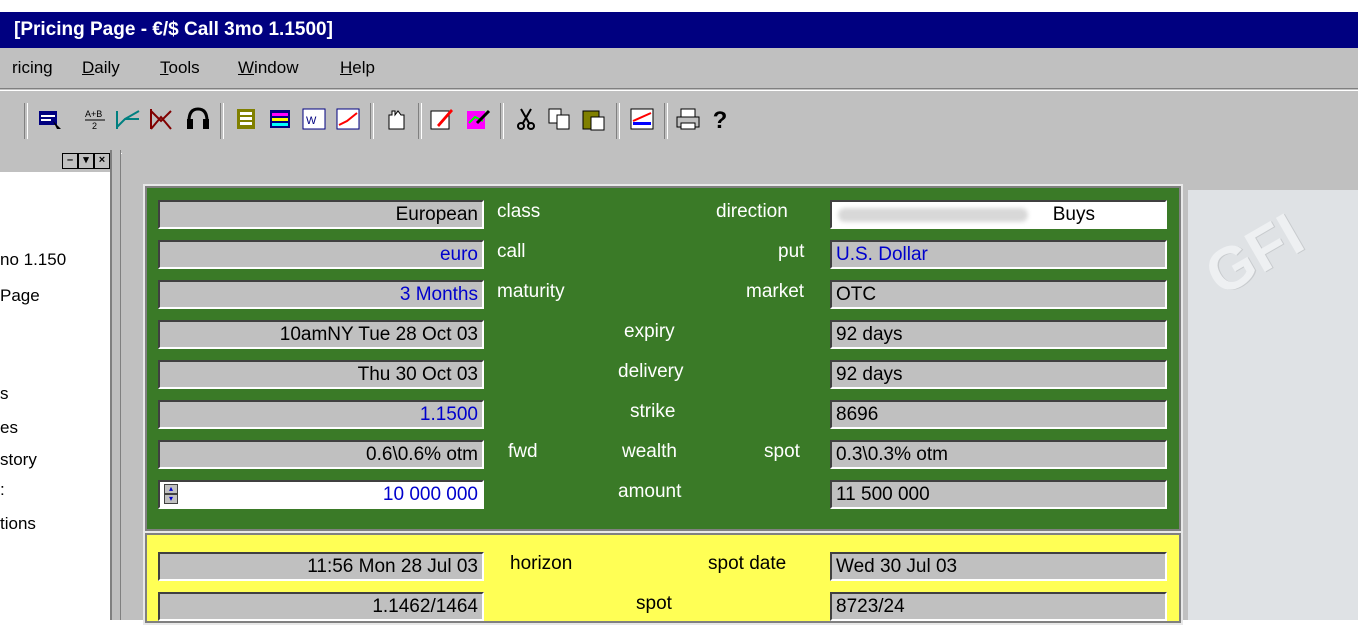 This screenshot has width=1358, height=625. Describe the element at coordinates (321, 374) in the screenshot. I see `delivery-date-field: Thu 30 Oct 03` at that location.